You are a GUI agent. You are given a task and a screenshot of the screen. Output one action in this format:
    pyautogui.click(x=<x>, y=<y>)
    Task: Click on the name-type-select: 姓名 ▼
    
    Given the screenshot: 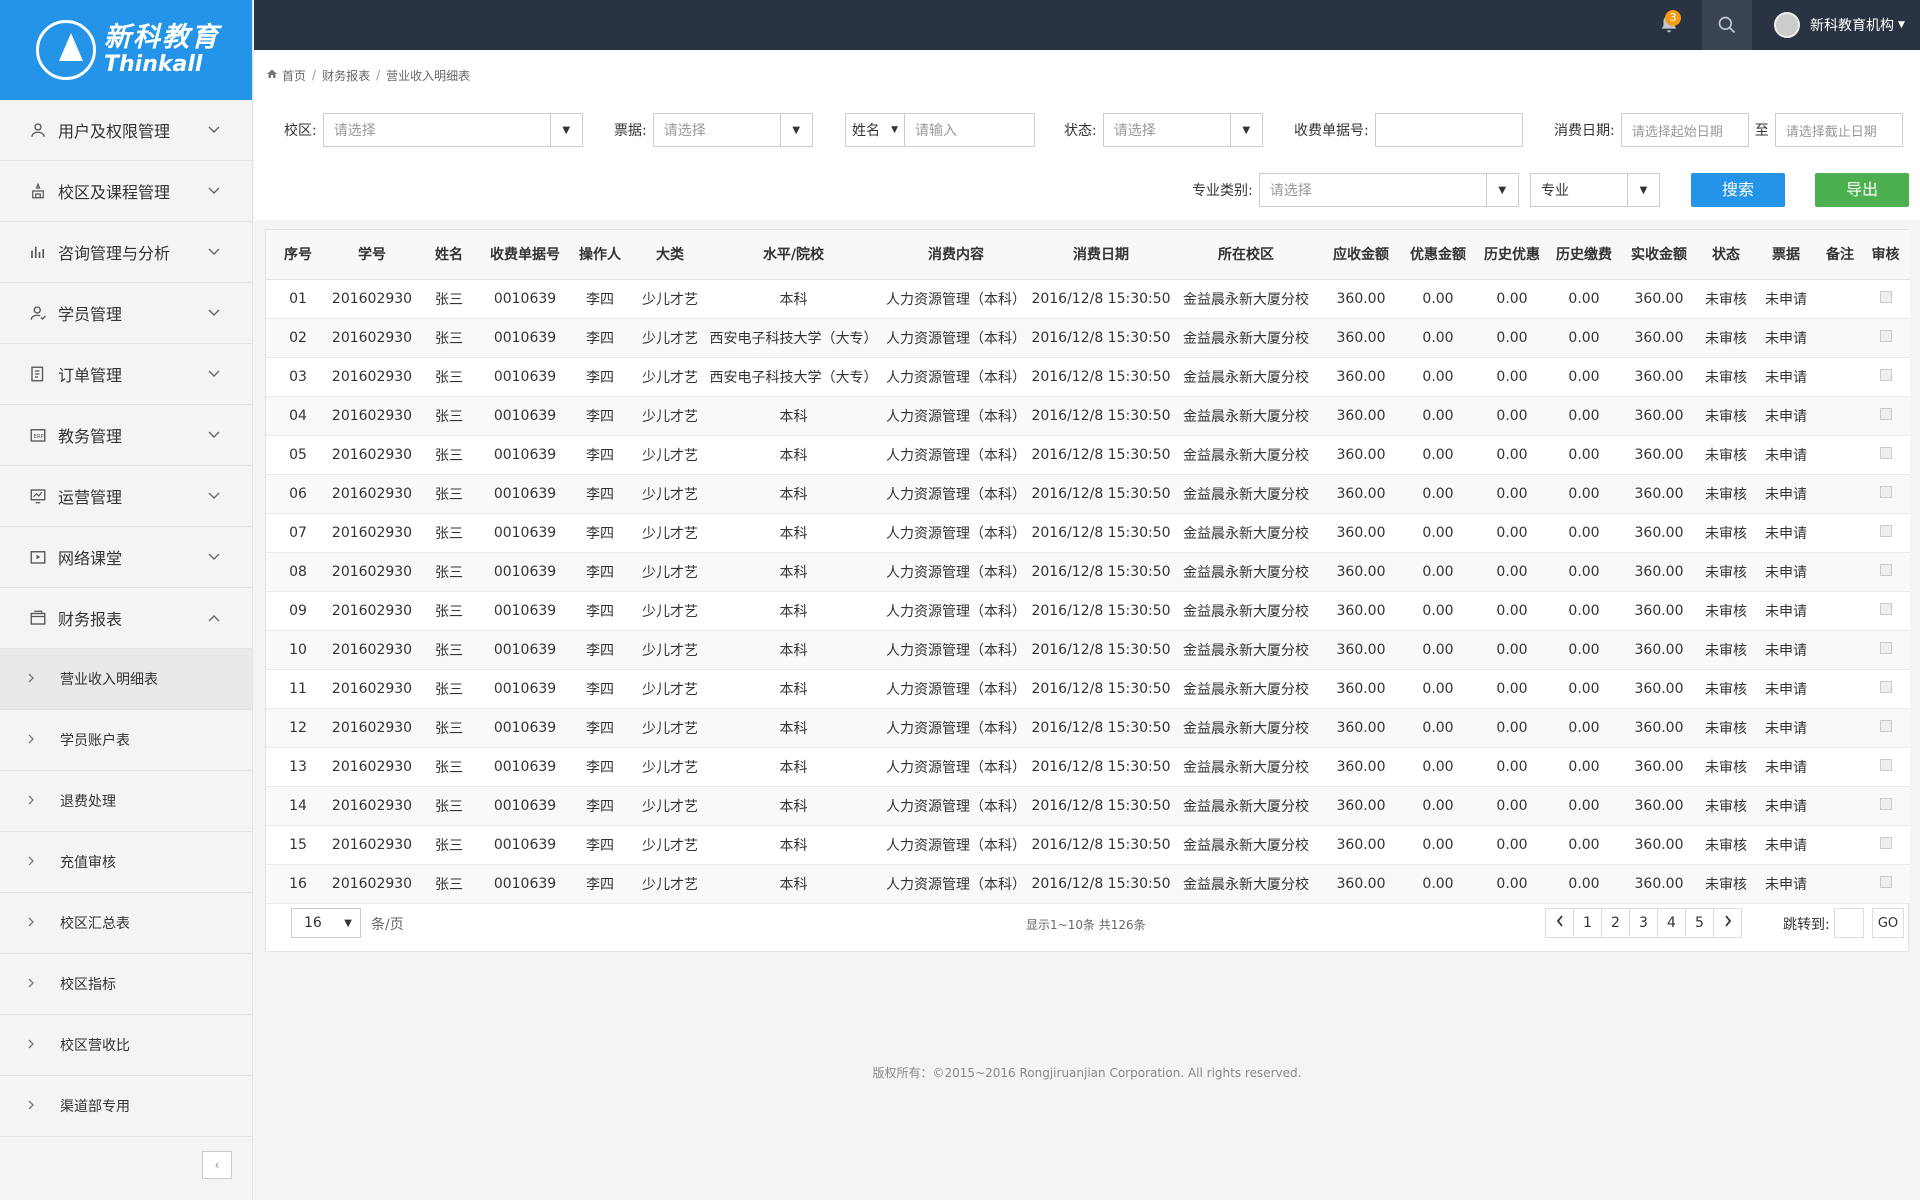 What is the action you would take?
    pyautogui.click(x=875, y=130)
    